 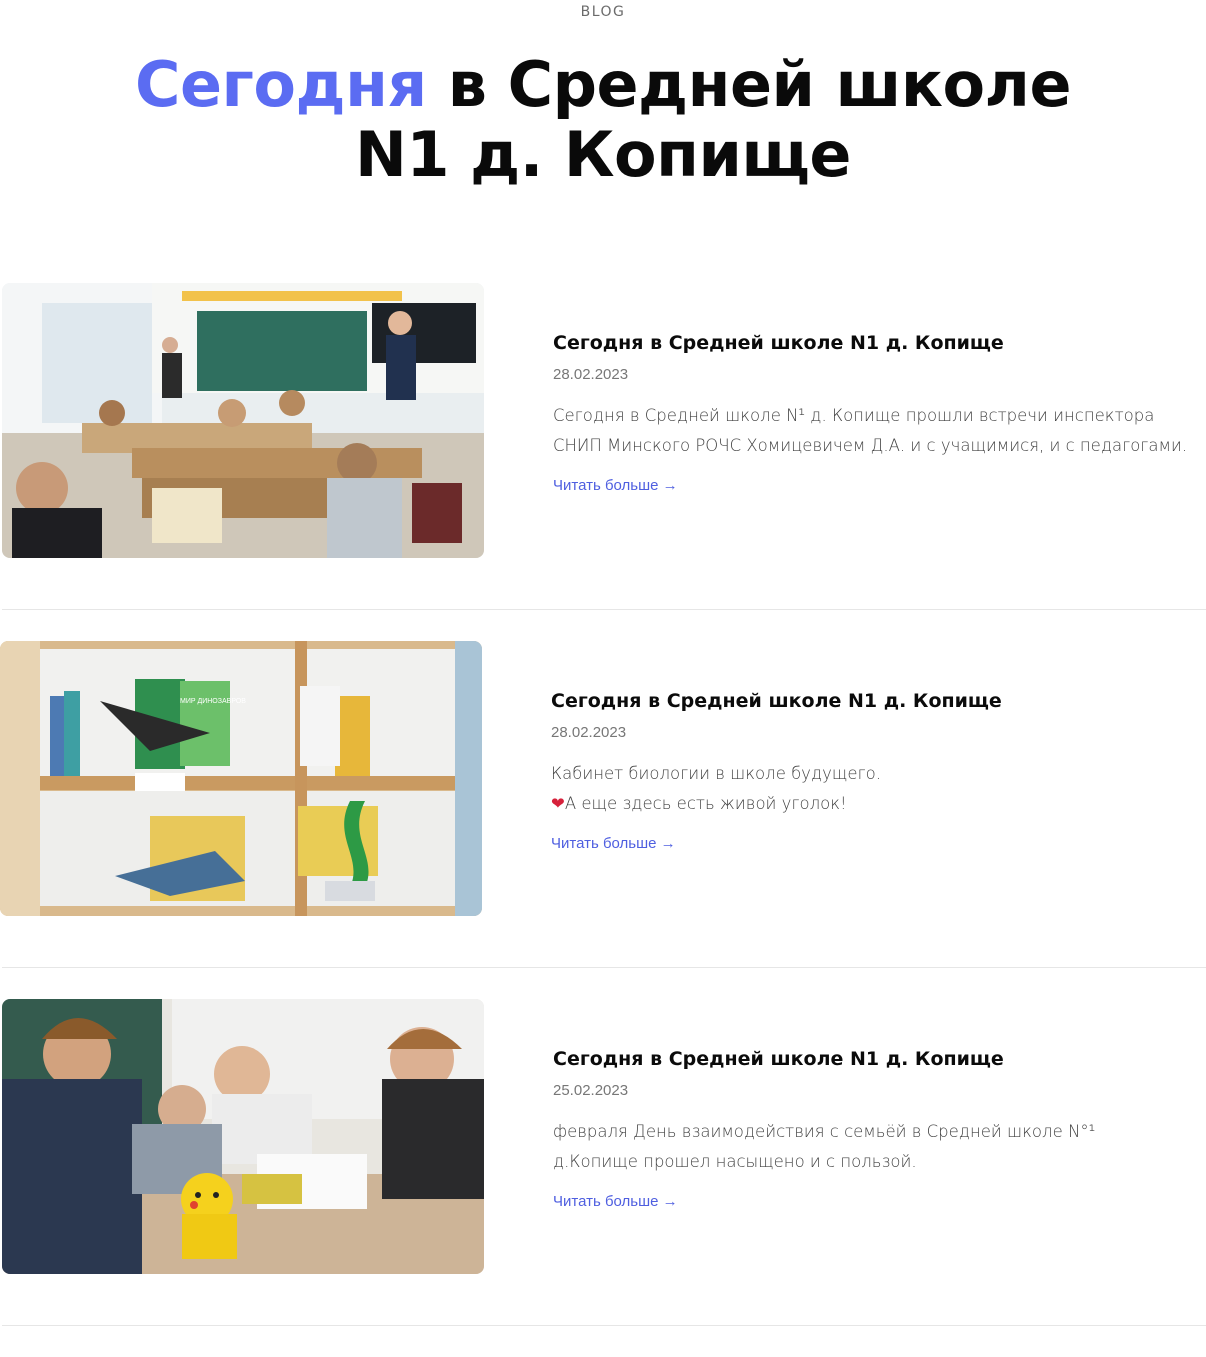 I want to click on classroom-photo, so click(x=243, y=420).